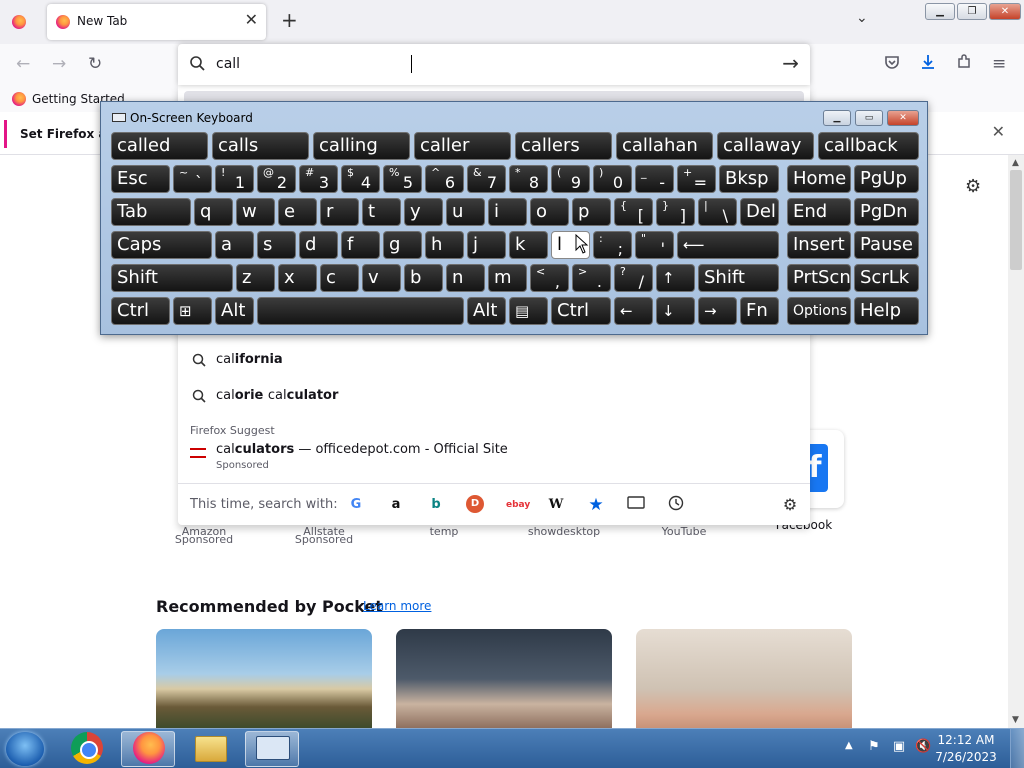 Image resolution: width=1024 pixels, height=768 pixels. I want to click on key-5: % 5, so click(402, 179).